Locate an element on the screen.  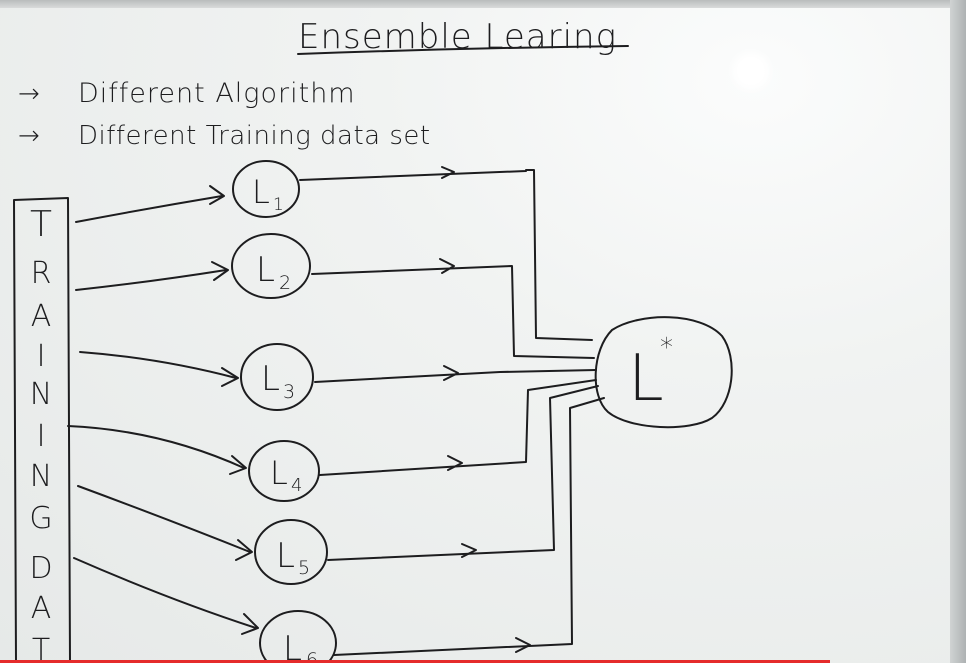
learner-4: L 4 is located at coordinates (284, 471).